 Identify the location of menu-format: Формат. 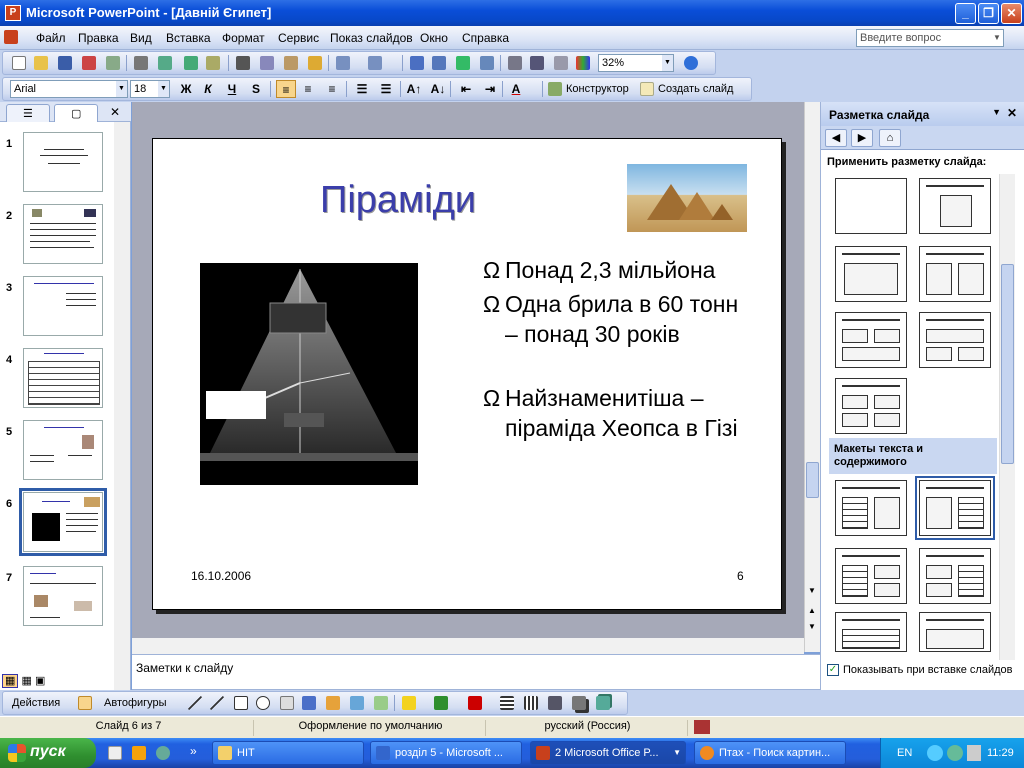
(243, 38).